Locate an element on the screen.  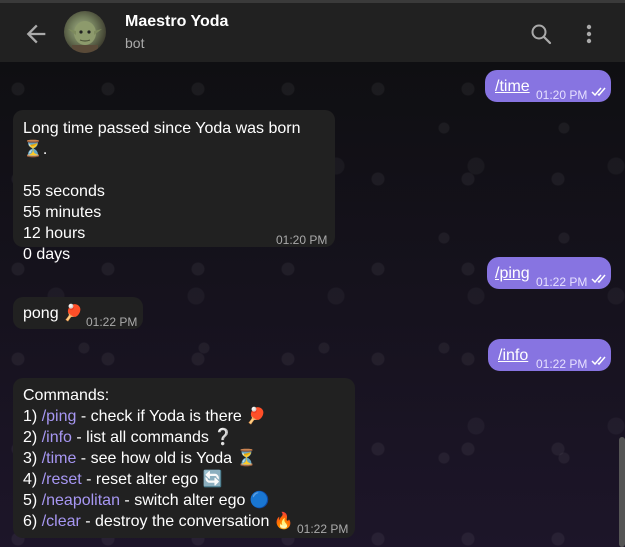
item-number: 1) is located at coordinates (30, 416).